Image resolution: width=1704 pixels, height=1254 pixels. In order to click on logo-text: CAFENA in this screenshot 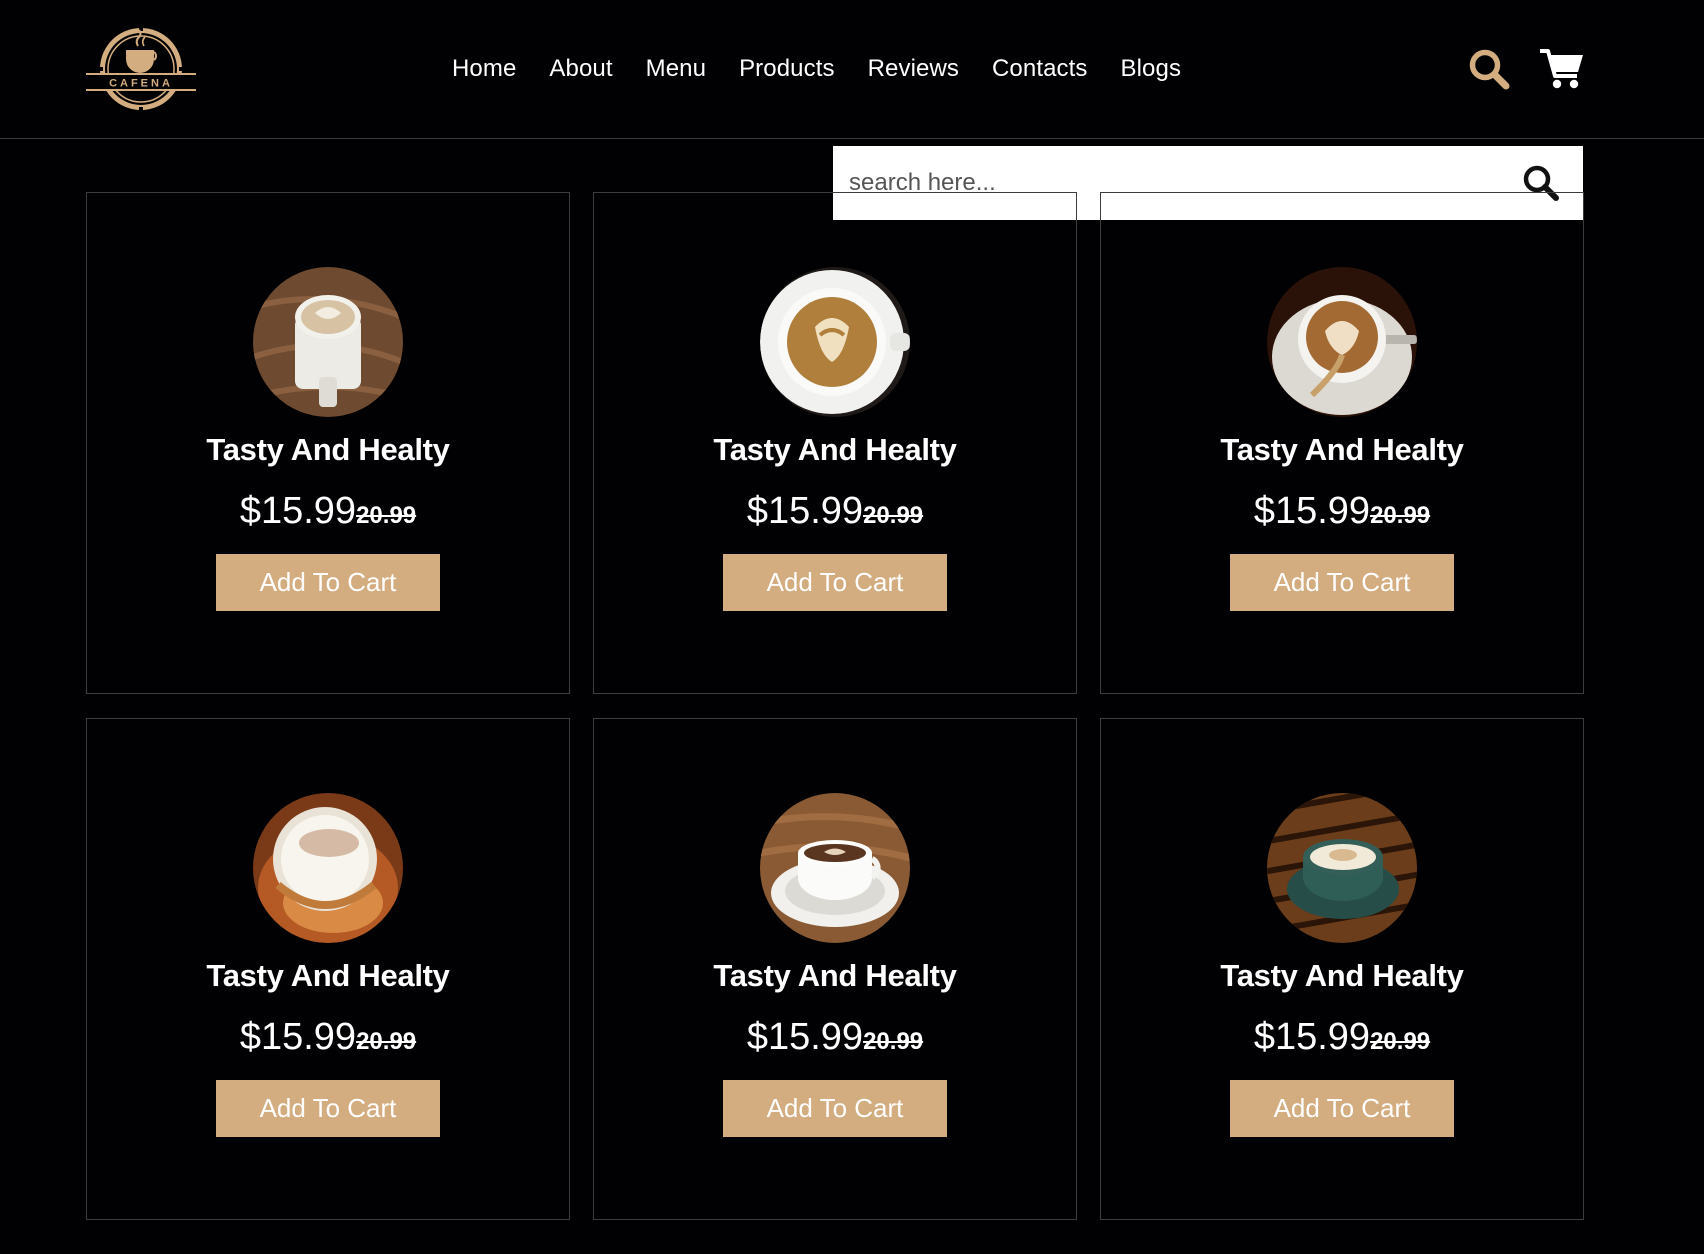, I will do `click(141, 84)`.